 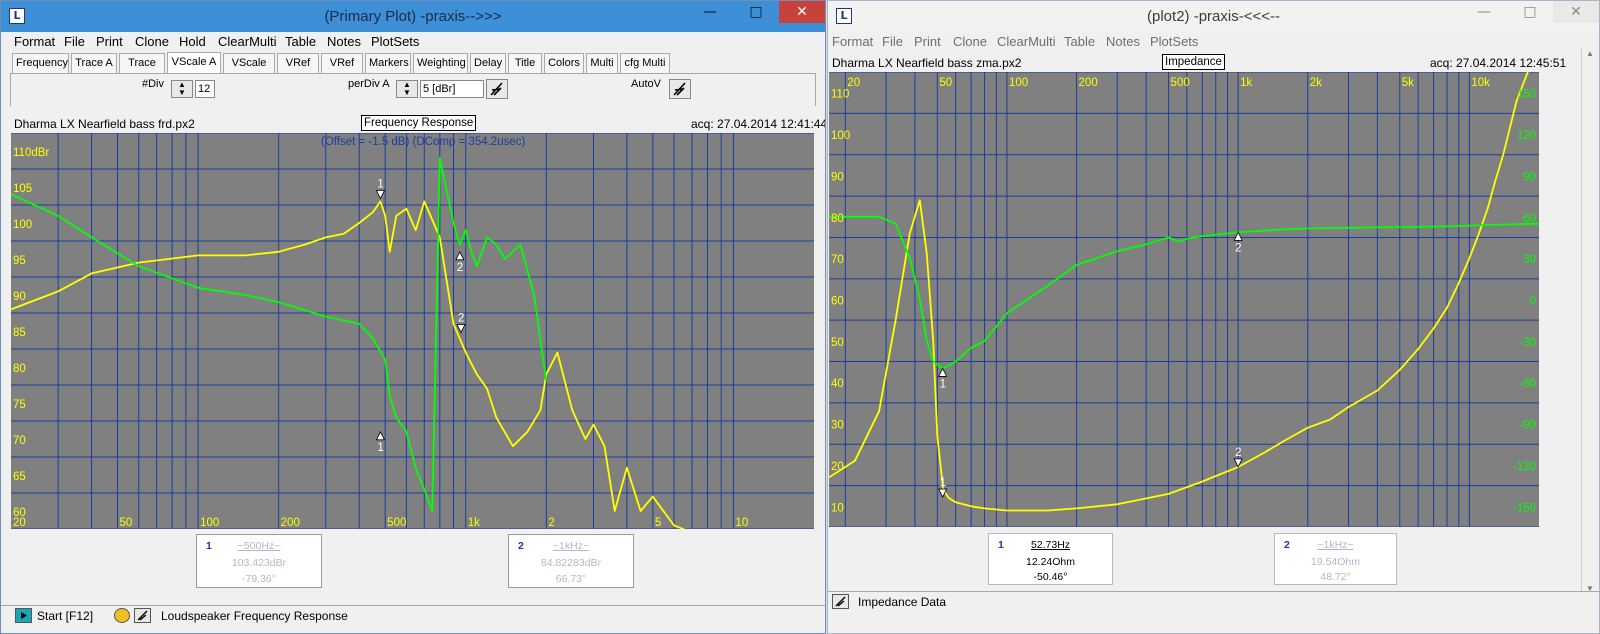 What do you see at coordinates (19, 477) in the screenshot?
I see `y-tick-label: 65` at bounding box center [19, 477].